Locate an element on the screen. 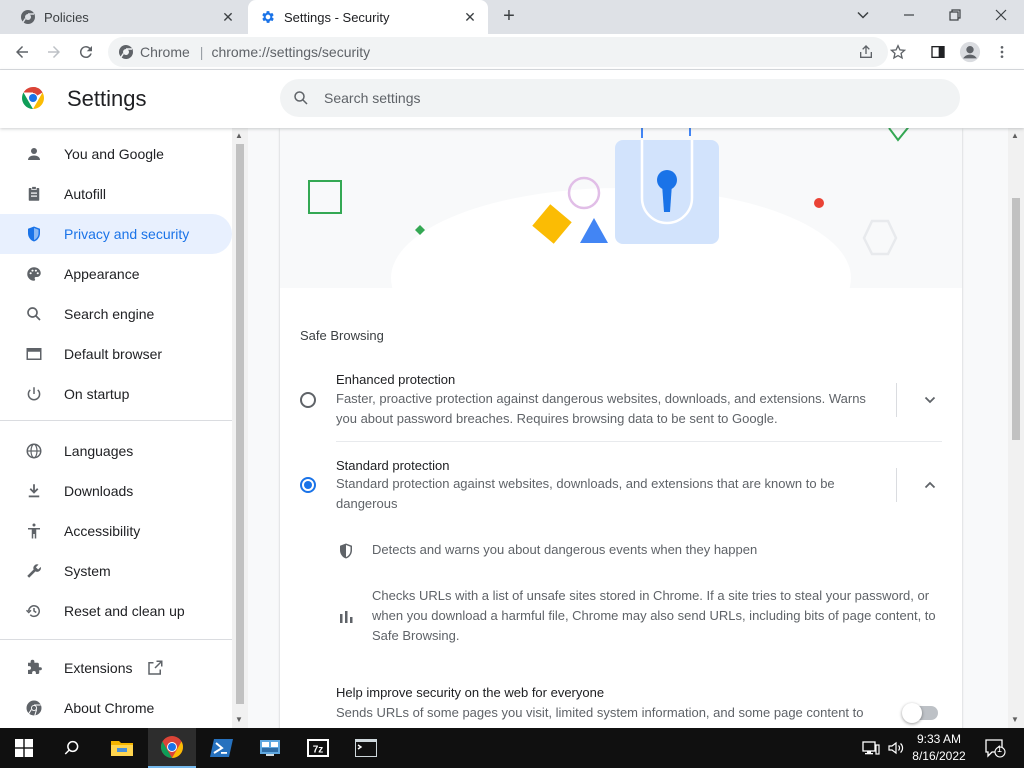 This screenshot has width=1024, height=768. tab-policies: Policies ✕ is located at coordinates (127, 17).